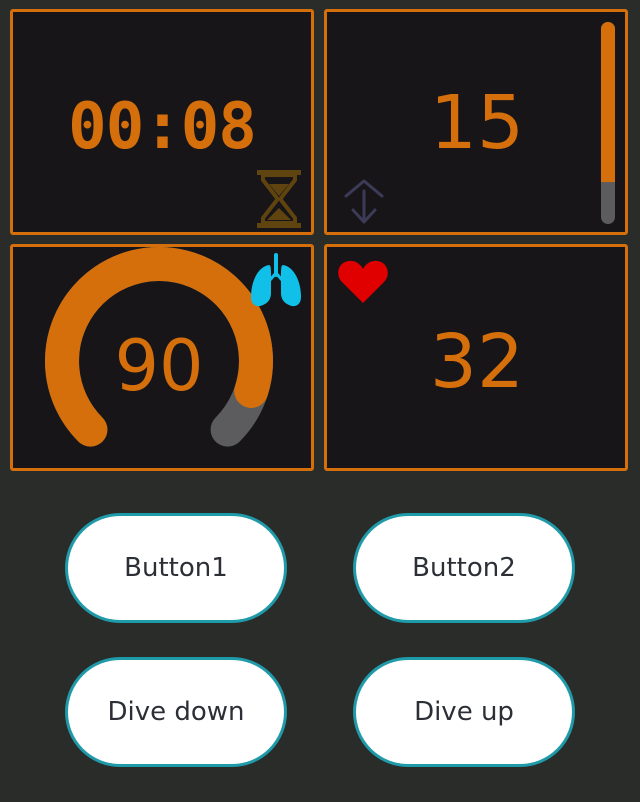 The height and width of the screenshot is (802, 640). I want to click on depth-bar-fill, so click(608, 102).